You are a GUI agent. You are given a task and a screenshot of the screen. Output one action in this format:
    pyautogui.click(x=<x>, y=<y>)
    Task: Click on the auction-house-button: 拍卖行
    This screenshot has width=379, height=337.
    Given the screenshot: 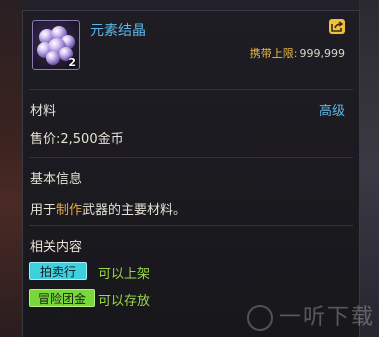 What is the action you would take?
    pyautogui.click(x=58, y=271)
    